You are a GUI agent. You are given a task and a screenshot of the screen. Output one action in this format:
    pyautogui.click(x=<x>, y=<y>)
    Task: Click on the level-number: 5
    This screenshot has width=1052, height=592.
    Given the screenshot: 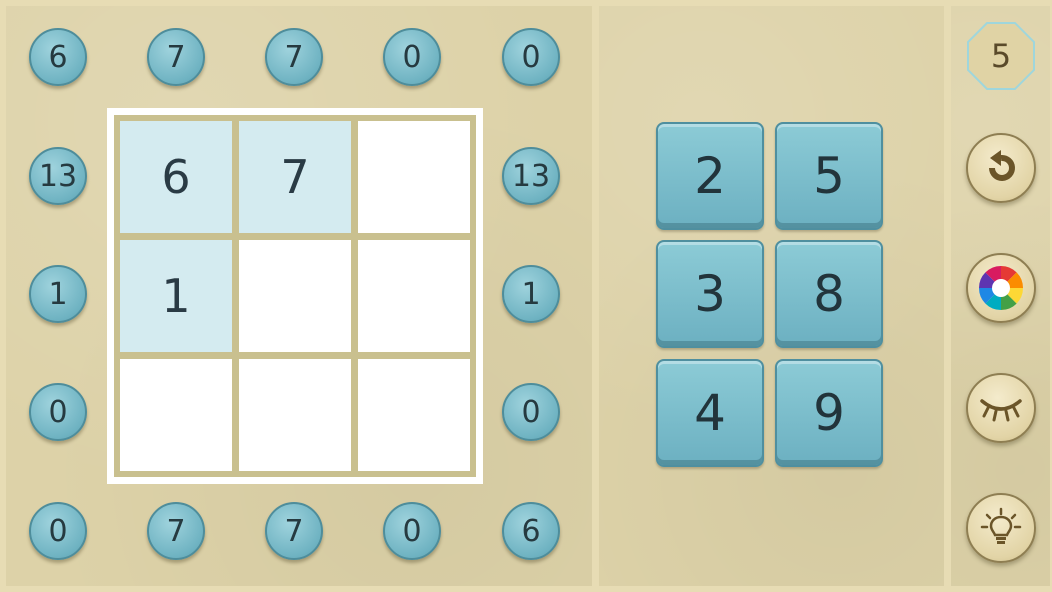 What is the action you would take?
    pyautogui.click(x=1001, y=56)
    